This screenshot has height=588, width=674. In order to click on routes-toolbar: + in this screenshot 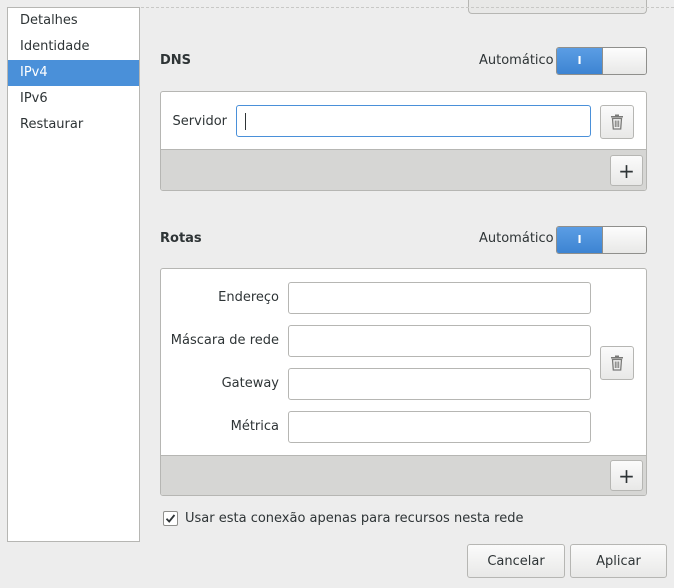, I will do `click(403, 475)`.